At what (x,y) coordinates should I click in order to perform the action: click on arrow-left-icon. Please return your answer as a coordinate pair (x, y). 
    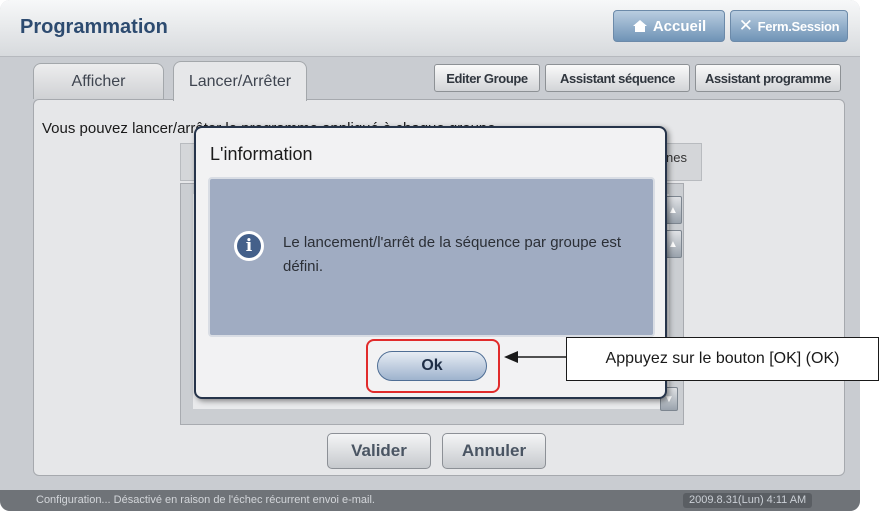
    Looking at the image, I should click on (535, 357).